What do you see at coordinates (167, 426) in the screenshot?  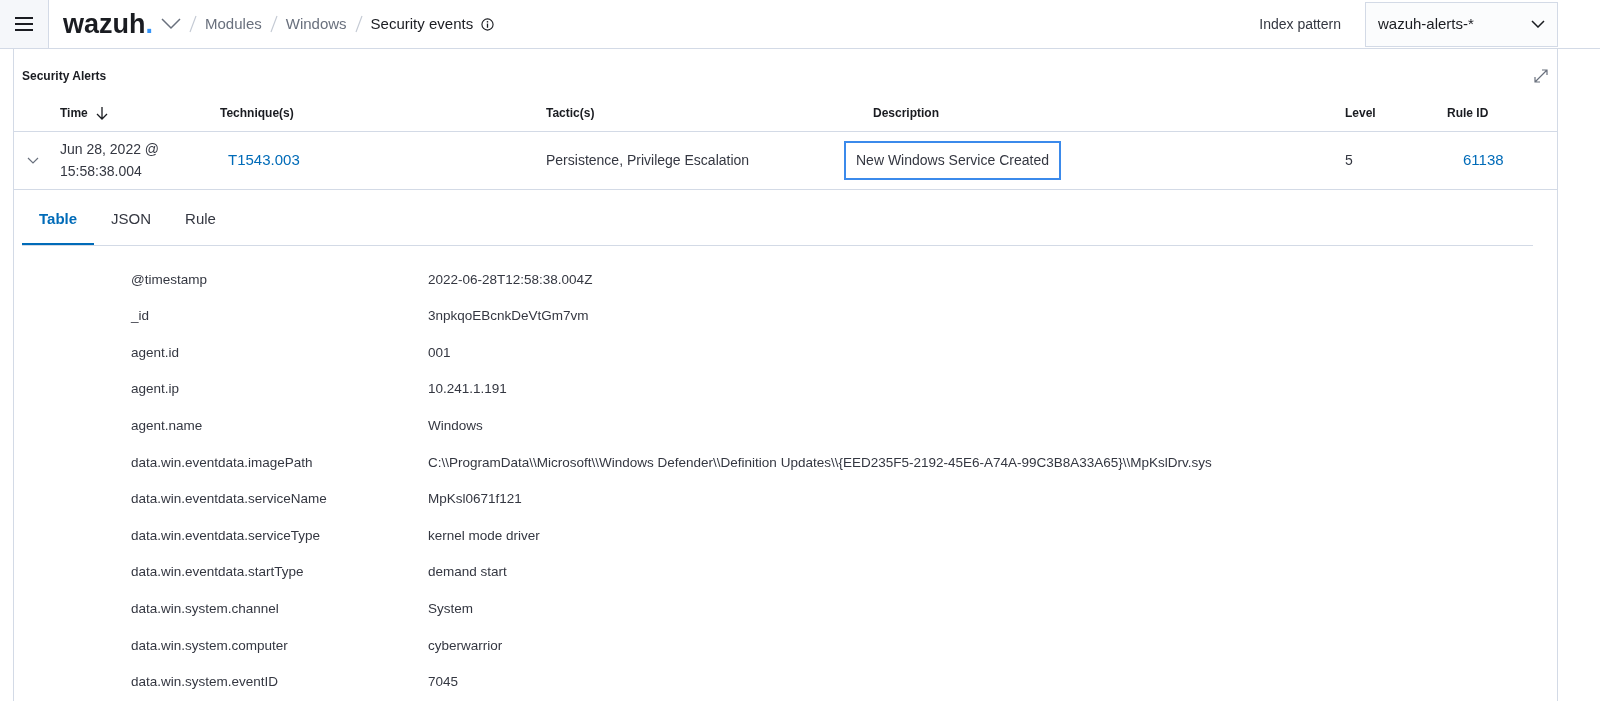 I see `field-name: agent.name` at bounding box center [167, 426].